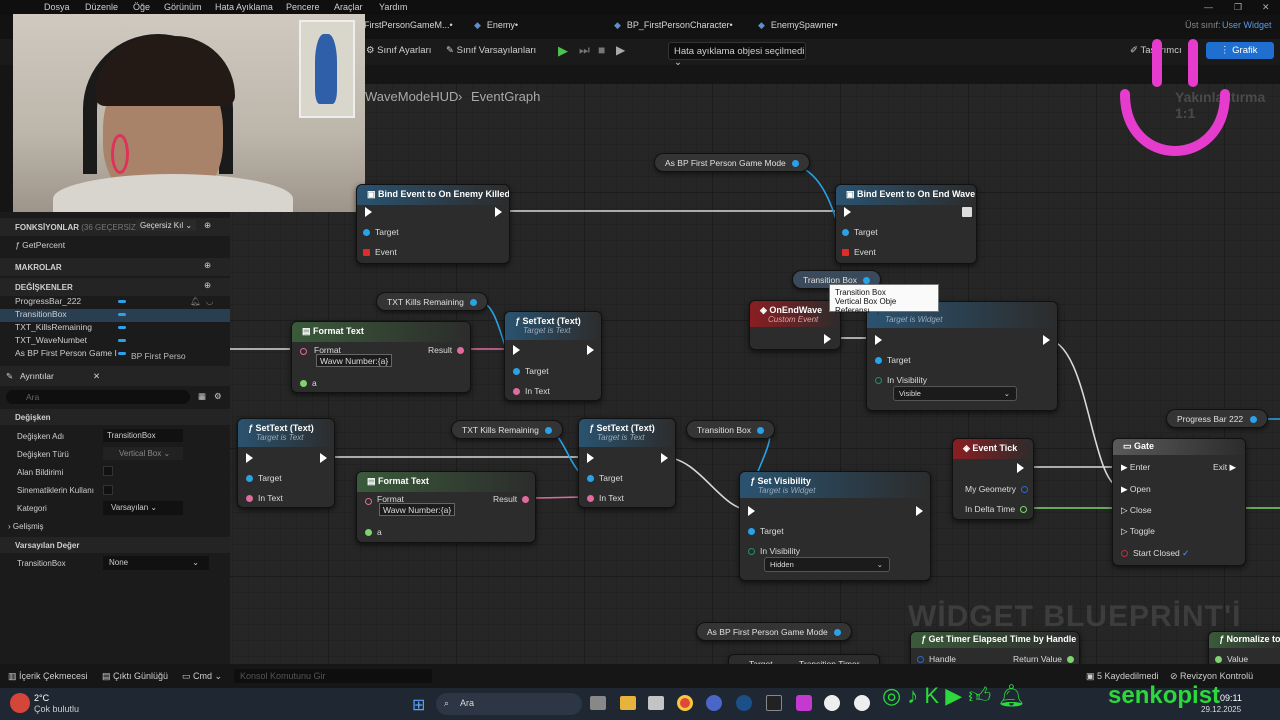 This screenshot has width=1280, height=720. Describe the element at coordinates (1231, 659) in the screenshot. I see `value-pin: Value` at that location.